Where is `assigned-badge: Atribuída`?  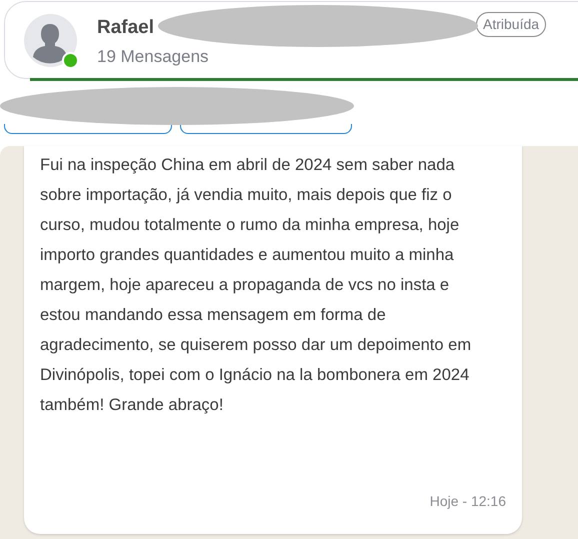
assigned-badge: Atribuída is located at coordinates (511, 24).